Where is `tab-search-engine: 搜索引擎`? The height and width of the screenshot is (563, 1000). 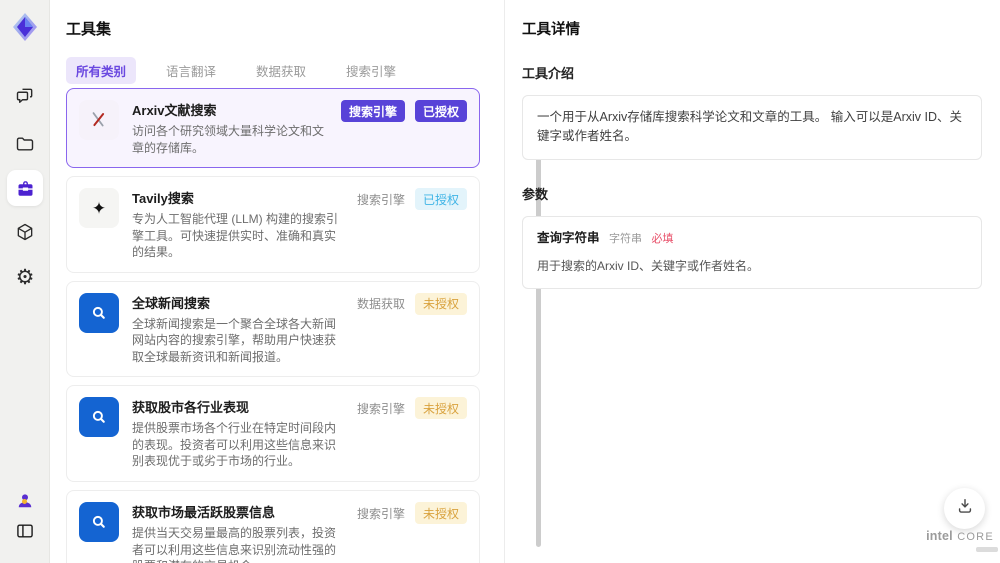
tab-search-engine: 搜索引擎 is located at coordinates (371, 70).